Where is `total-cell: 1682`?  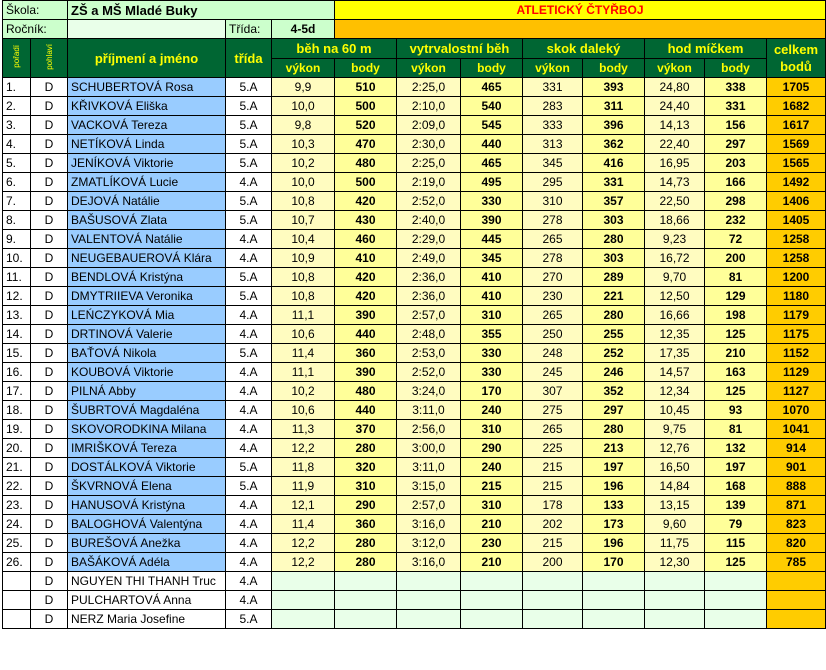 total-cell: 1682 is located at coordinates (796, 106).